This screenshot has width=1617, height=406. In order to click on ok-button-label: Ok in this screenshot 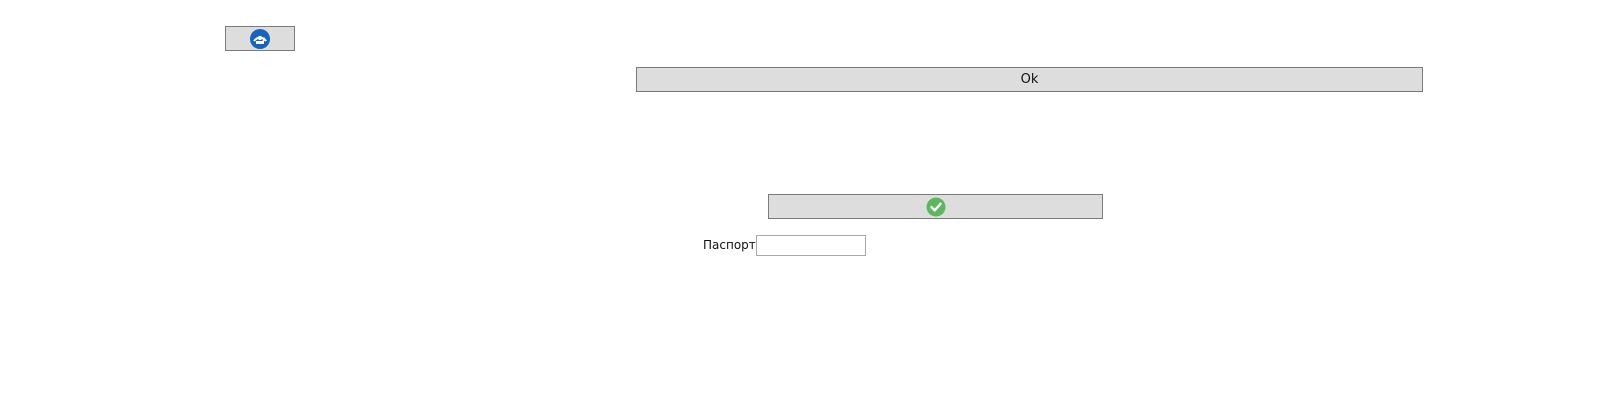, I will do `click(1029, 79)`.